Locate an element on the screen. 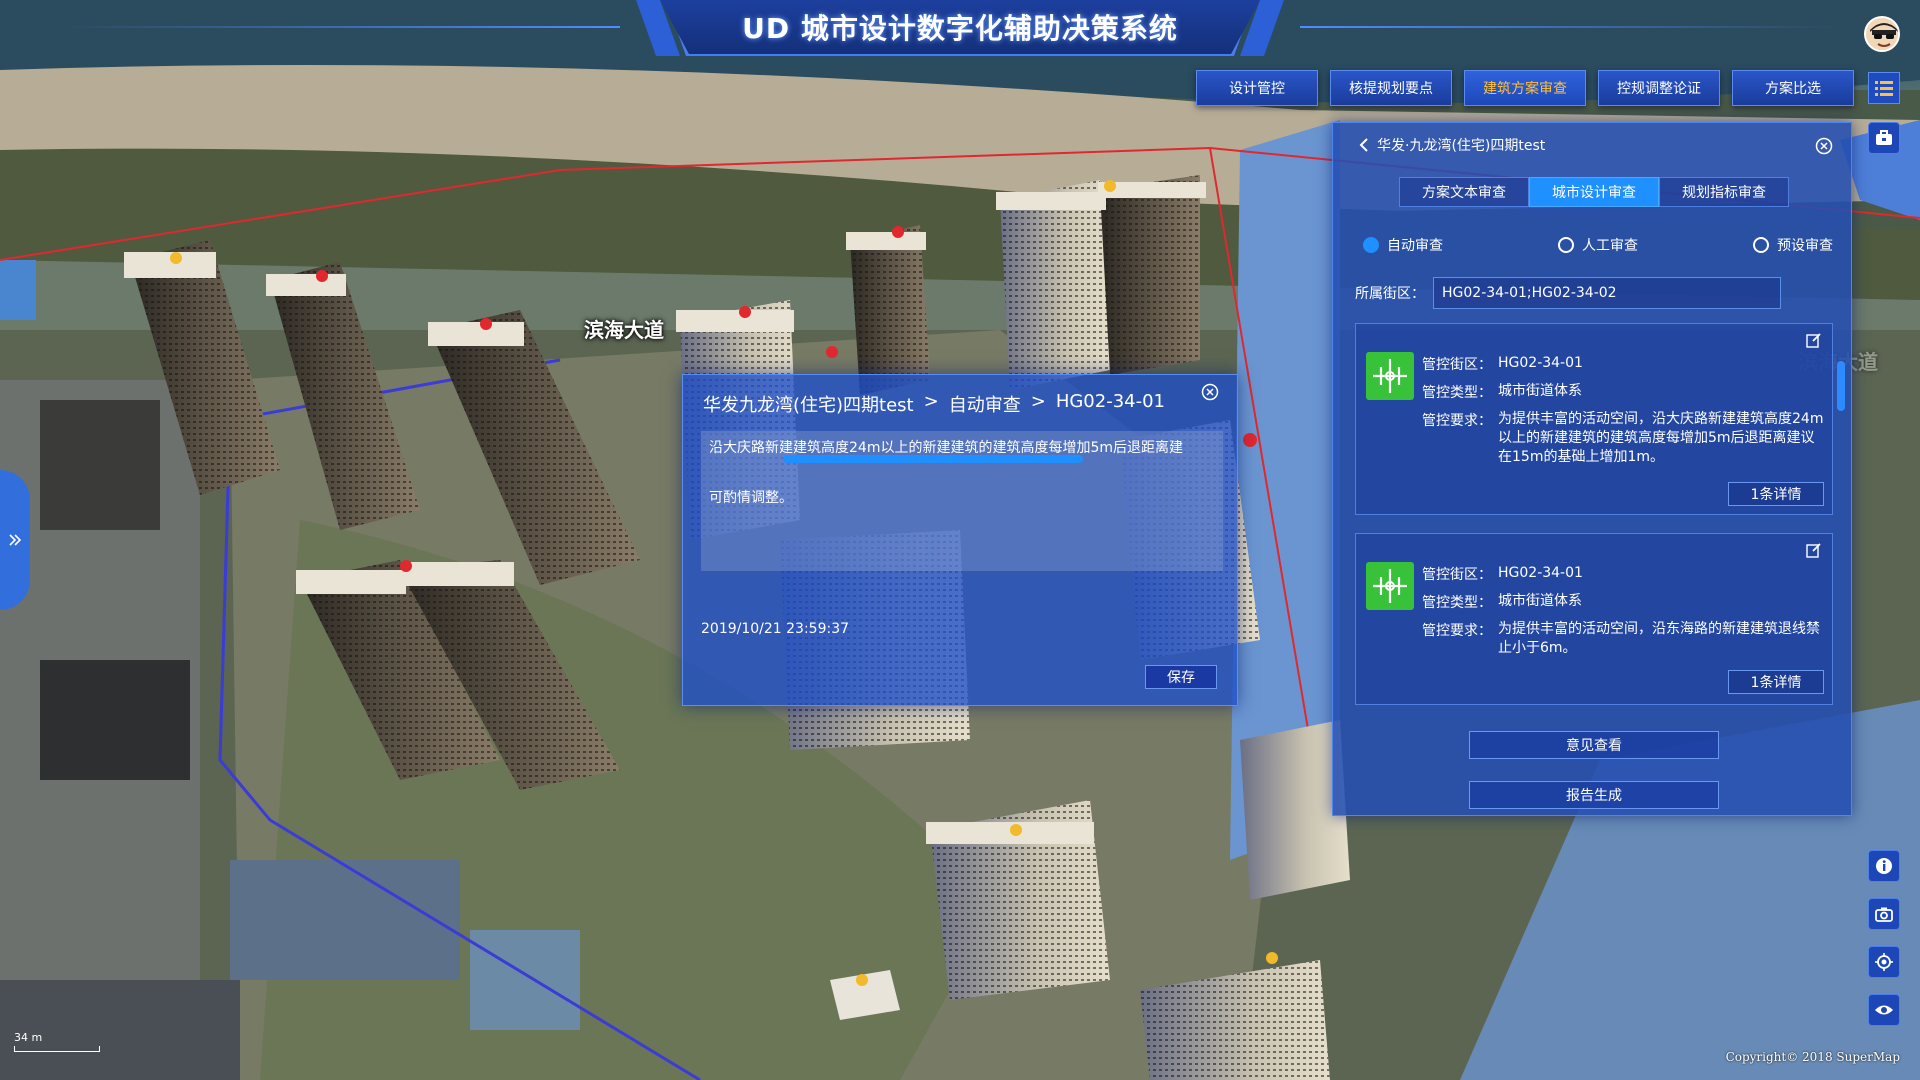  map-copyright: Copyright© 2018 SuperMap is located at coordinates (1812, 1057).